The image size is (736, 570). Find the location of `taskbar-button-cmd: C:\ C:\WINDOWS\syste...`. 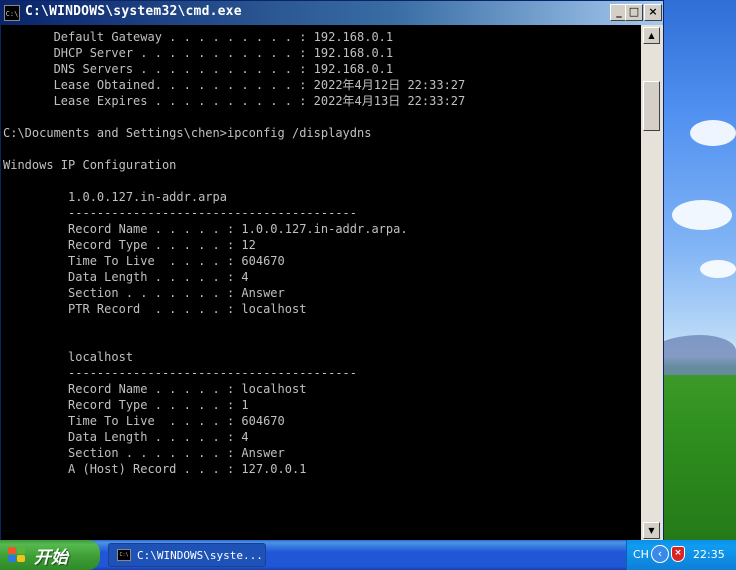

taskbar-button-cmd: C:\ C:\WINDOWS\syste... is located at coordinates (187, 555).